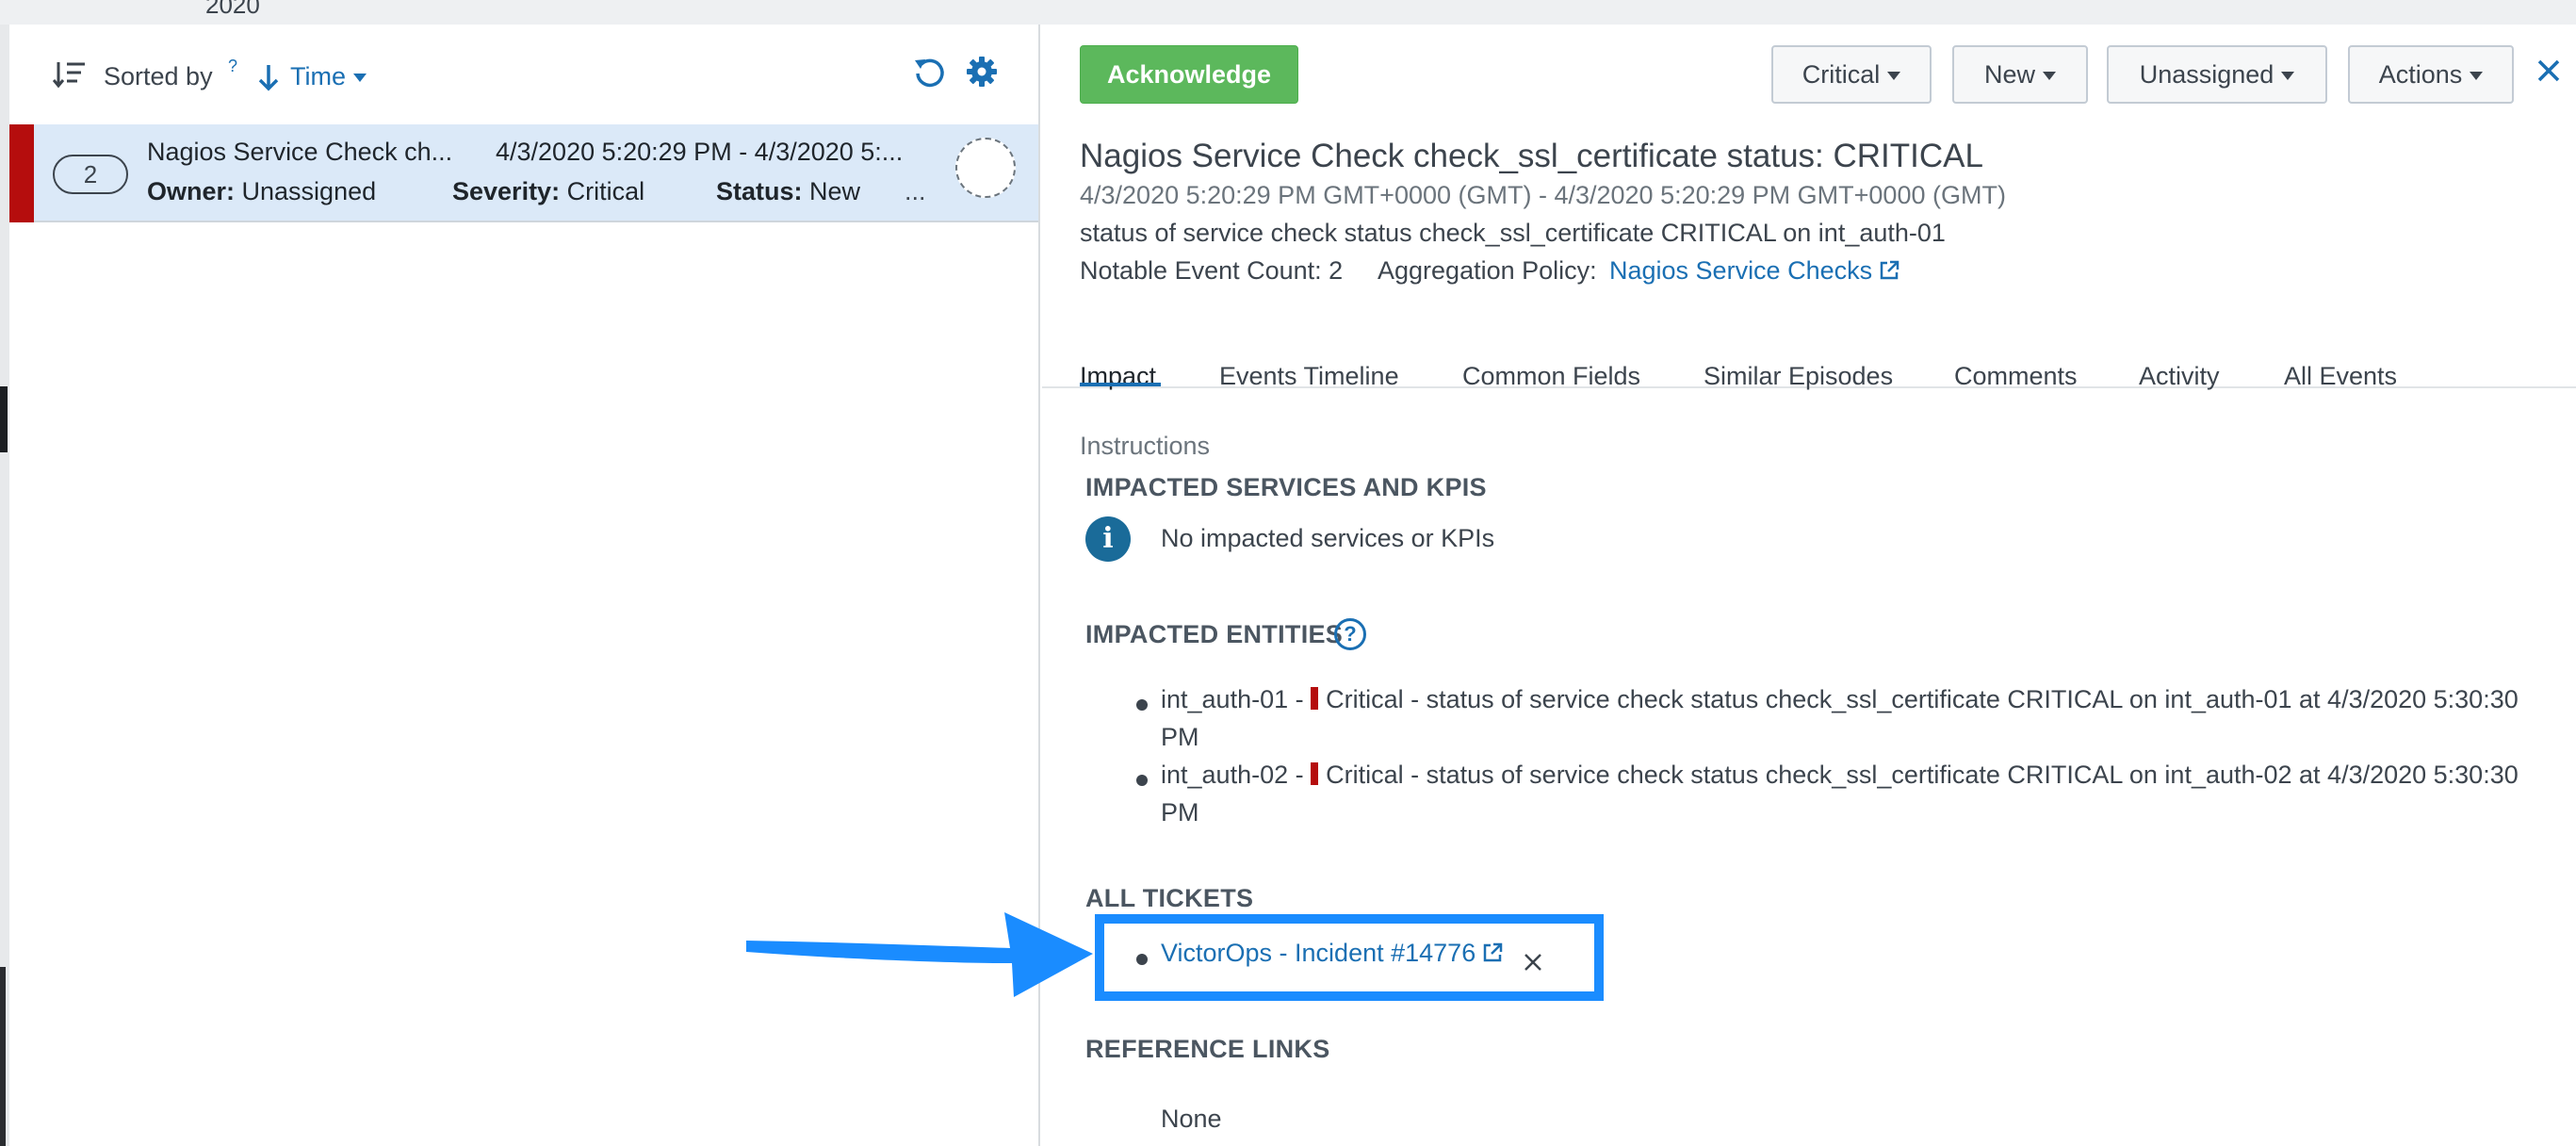 This screenshot has height=1146, width=2576. What do you see at coordinates (2206, 74) in the screenshot?
I see `owner-dropdown-label: Unassigned` at bounding box center [2206, 74].